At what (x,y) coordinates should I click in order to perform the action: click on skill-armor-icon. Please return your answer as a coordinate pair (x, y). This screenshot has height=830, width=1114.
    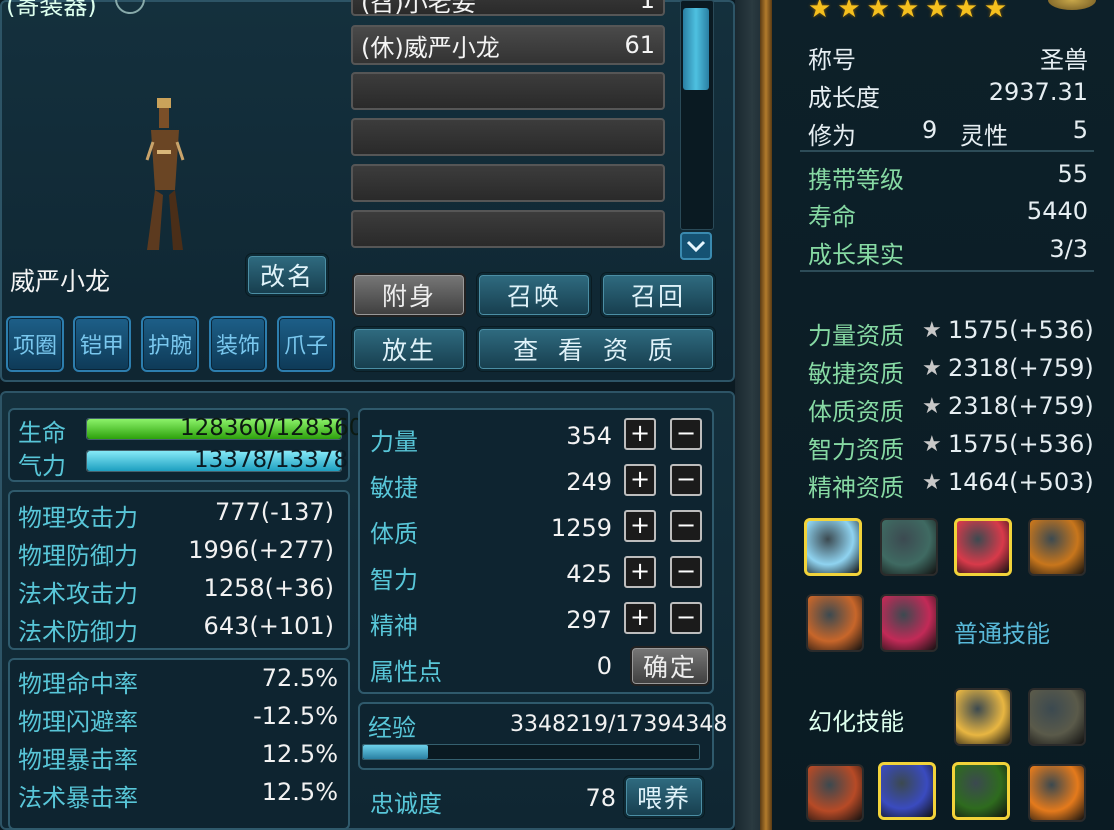
    Looking at the image, I should click on (1057, 547).